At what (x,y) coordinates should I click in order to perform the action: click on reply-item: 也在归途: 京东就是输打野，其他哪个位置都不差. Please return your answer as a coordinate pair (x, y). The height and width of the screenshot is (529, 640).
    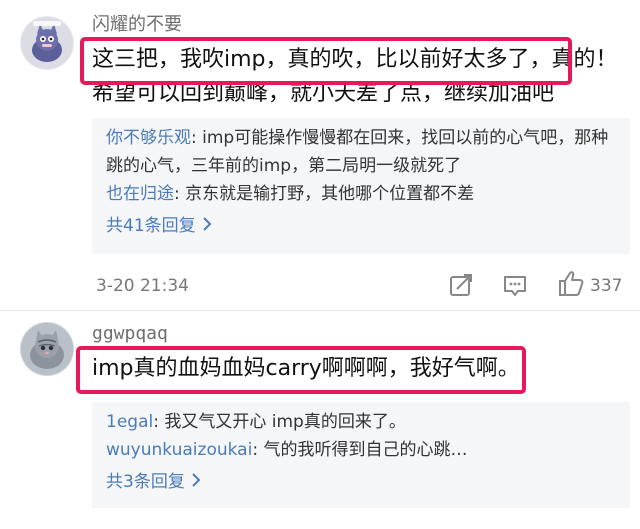
    Looking at the image, I should click on (361, 194).